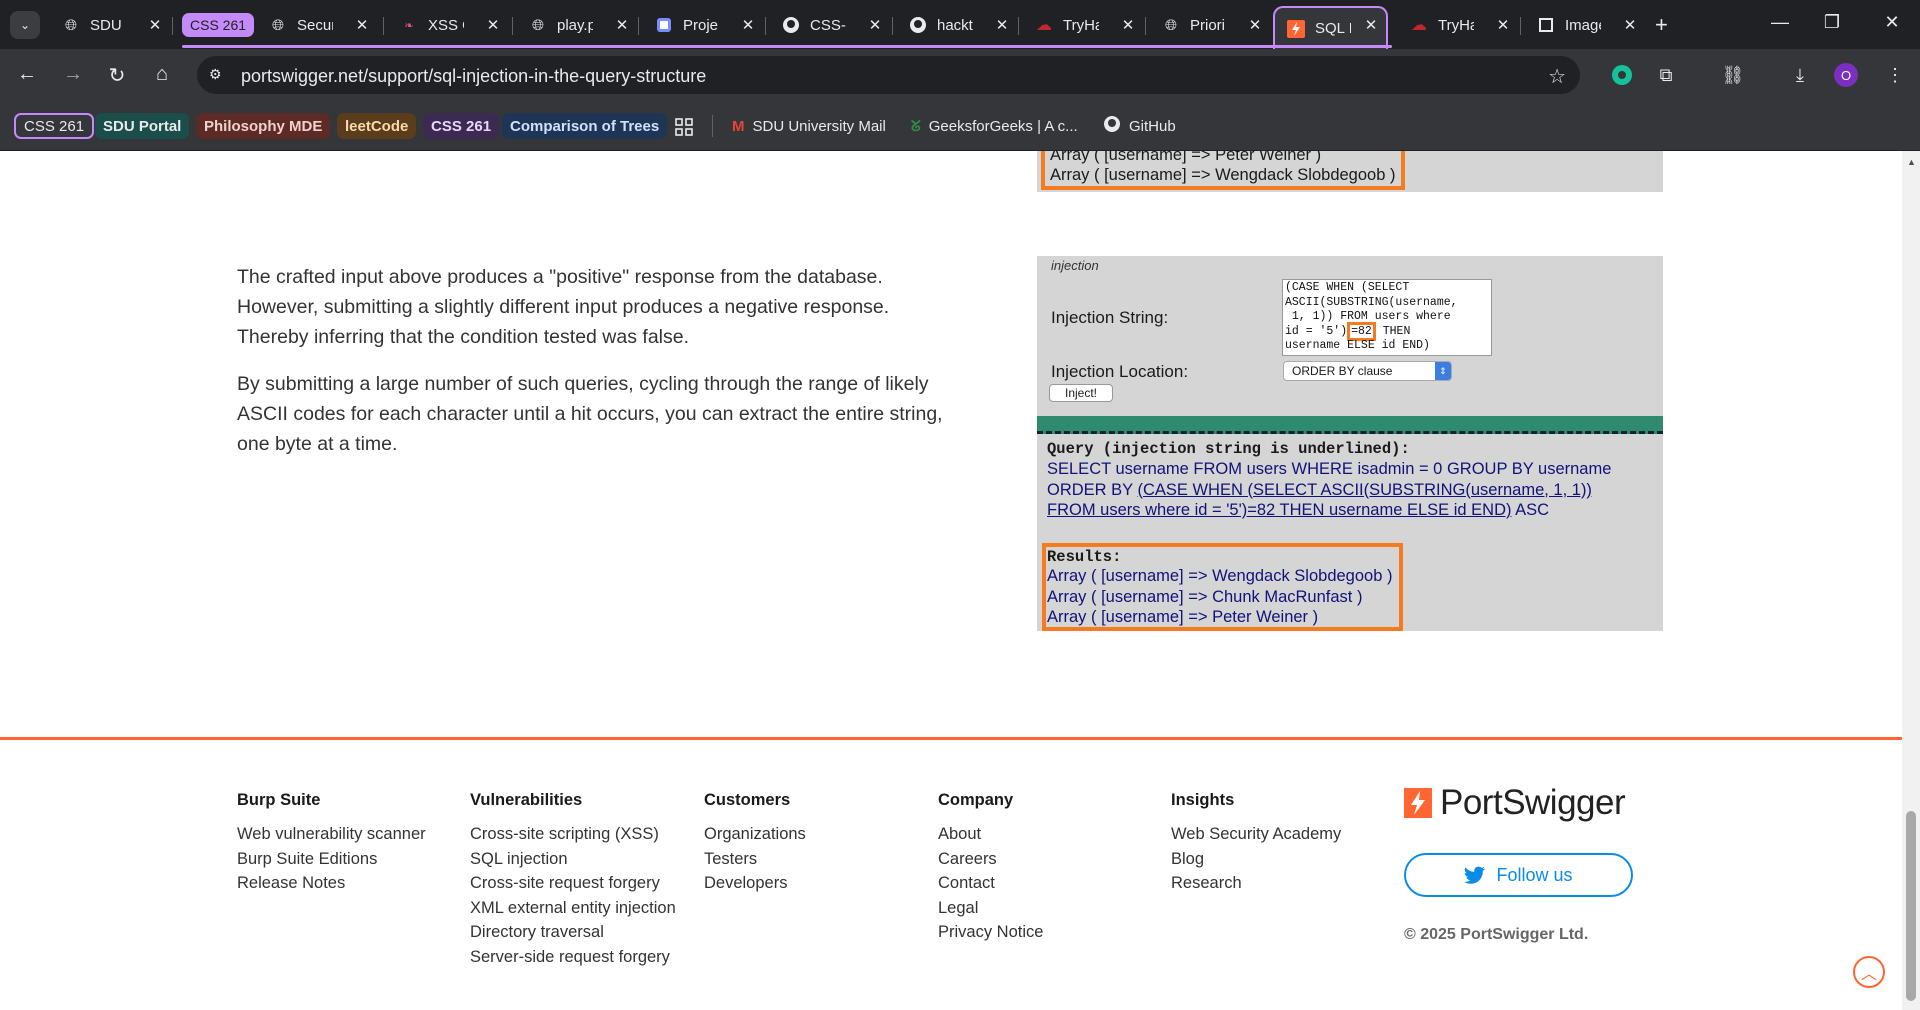 The height and width of the screenshot is (1010, 1920). Describe the element at coordinates (1800, 75) in the screenshot. I see `download-icon: ⤓` at that location.